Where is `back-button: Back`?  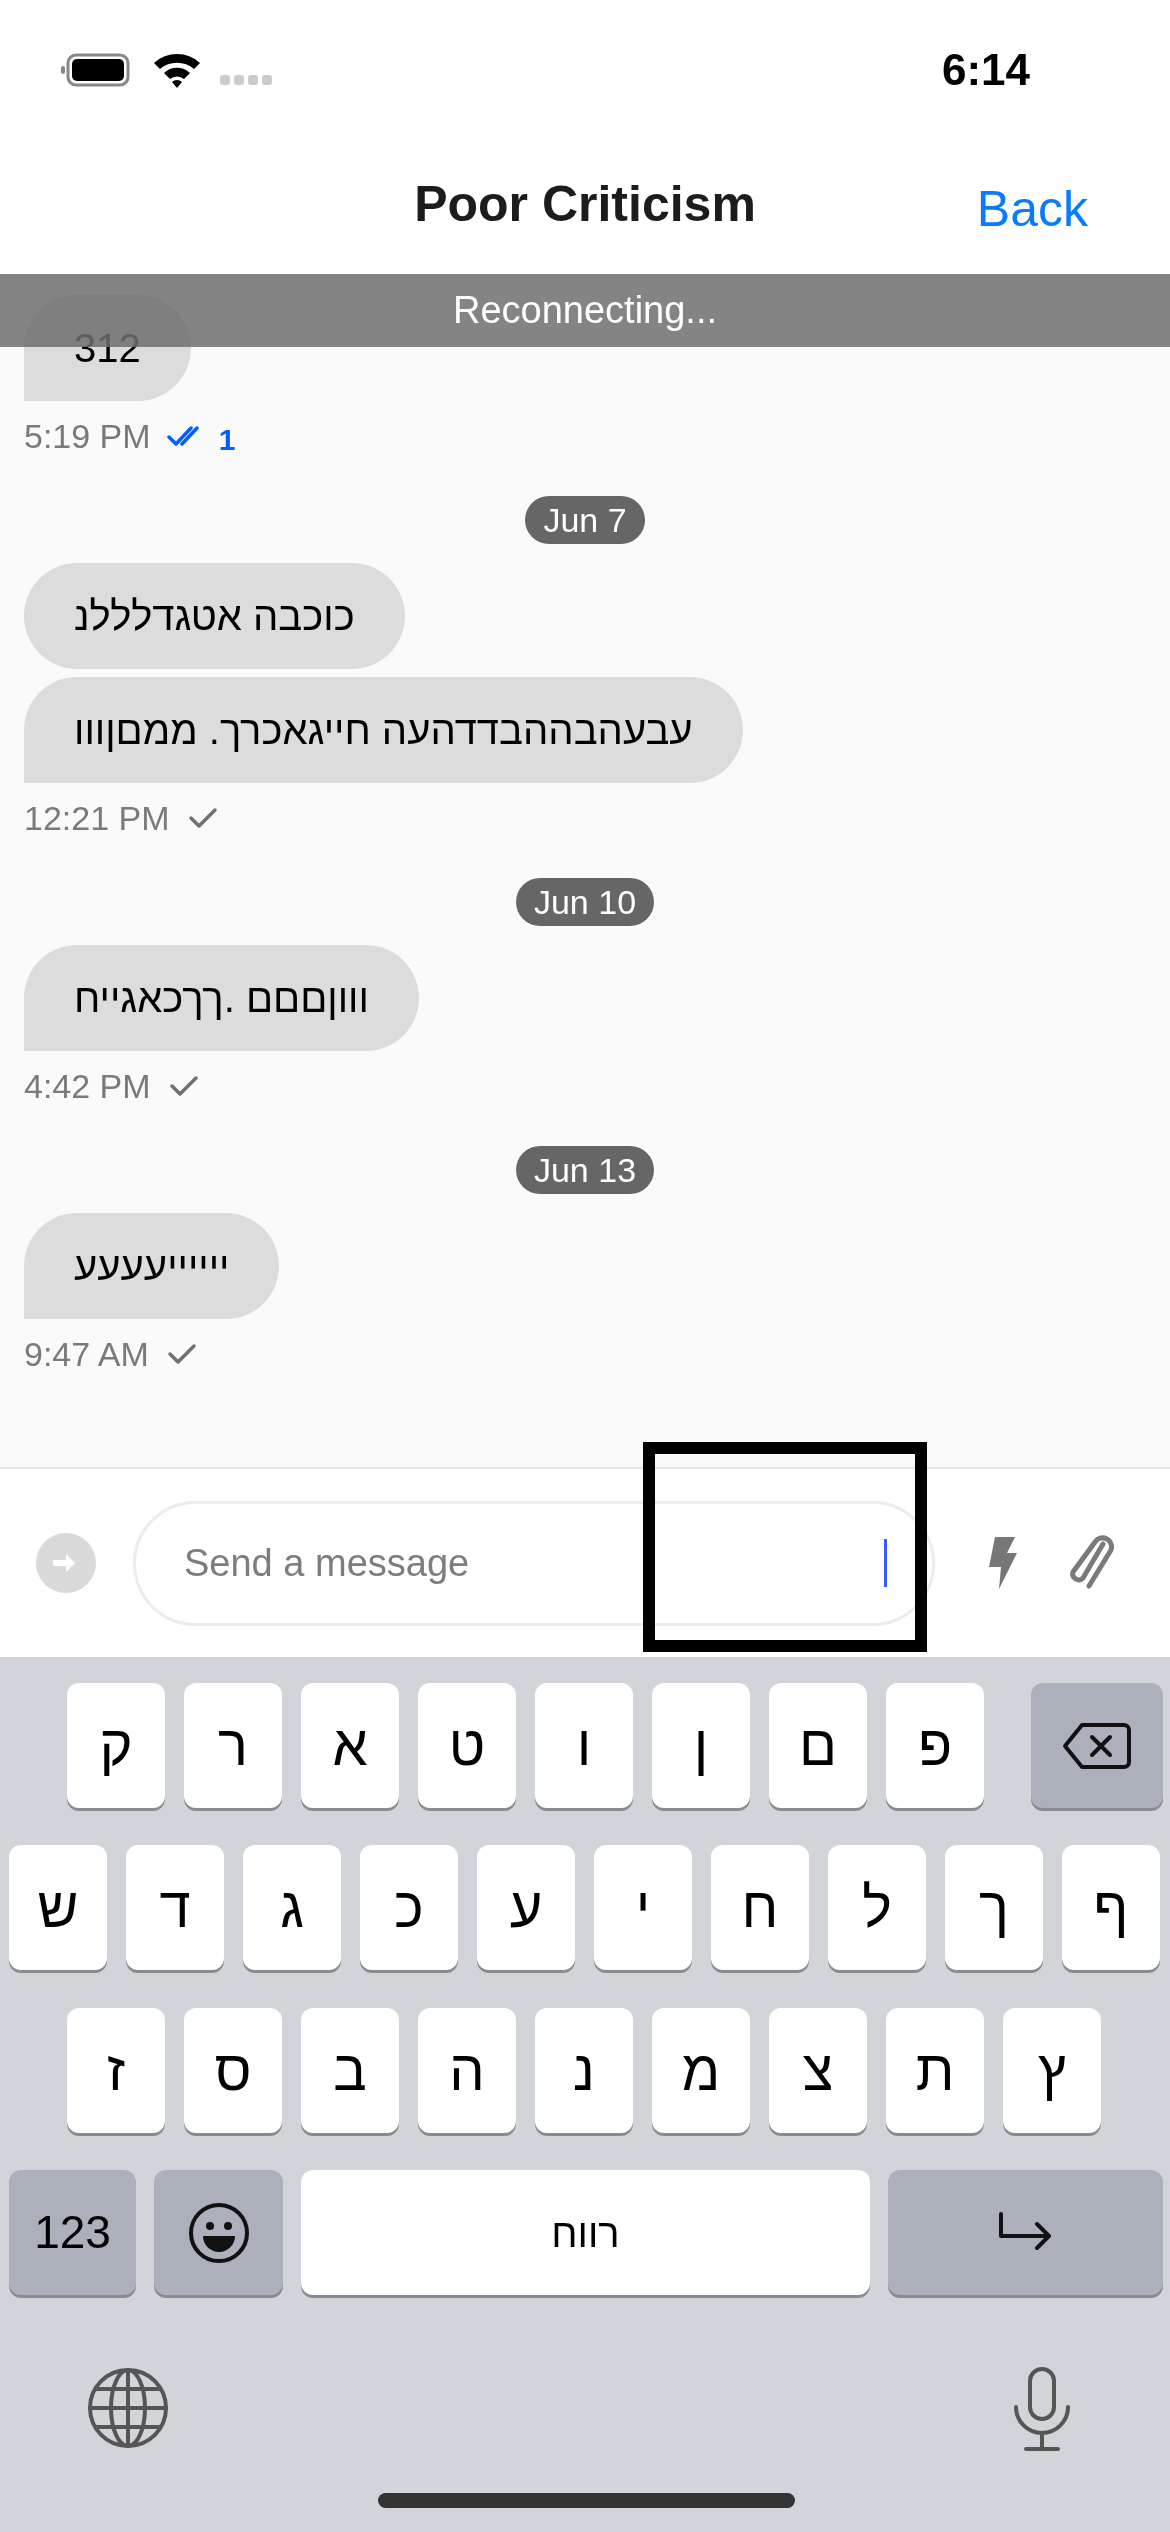 back-button: Back is located at coordinates (1032, 209).